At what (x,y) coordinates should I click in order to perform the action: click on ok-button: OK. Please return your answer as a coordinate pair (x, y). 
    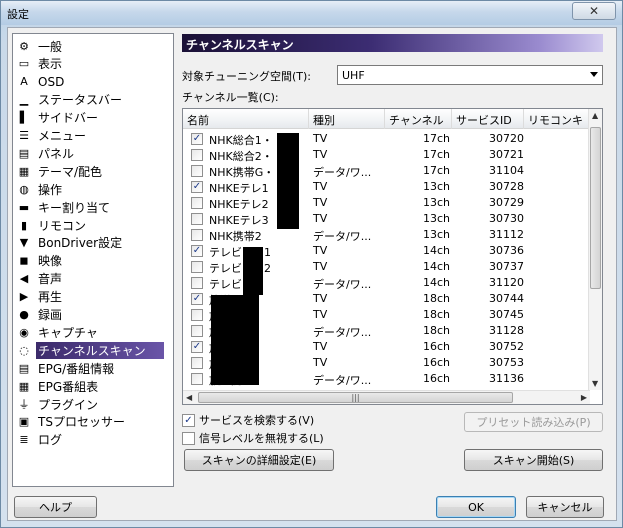
    Looking at the image, I should click on (476, 507).